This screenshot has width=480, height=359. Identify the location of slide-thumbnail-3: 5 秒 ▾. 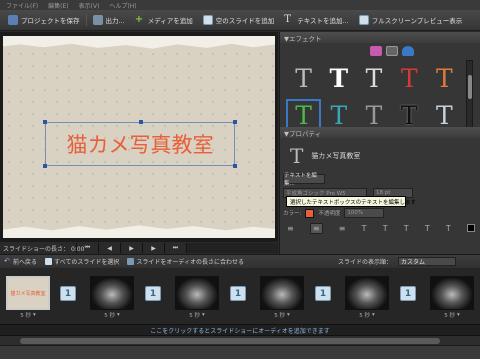
(197, 299).